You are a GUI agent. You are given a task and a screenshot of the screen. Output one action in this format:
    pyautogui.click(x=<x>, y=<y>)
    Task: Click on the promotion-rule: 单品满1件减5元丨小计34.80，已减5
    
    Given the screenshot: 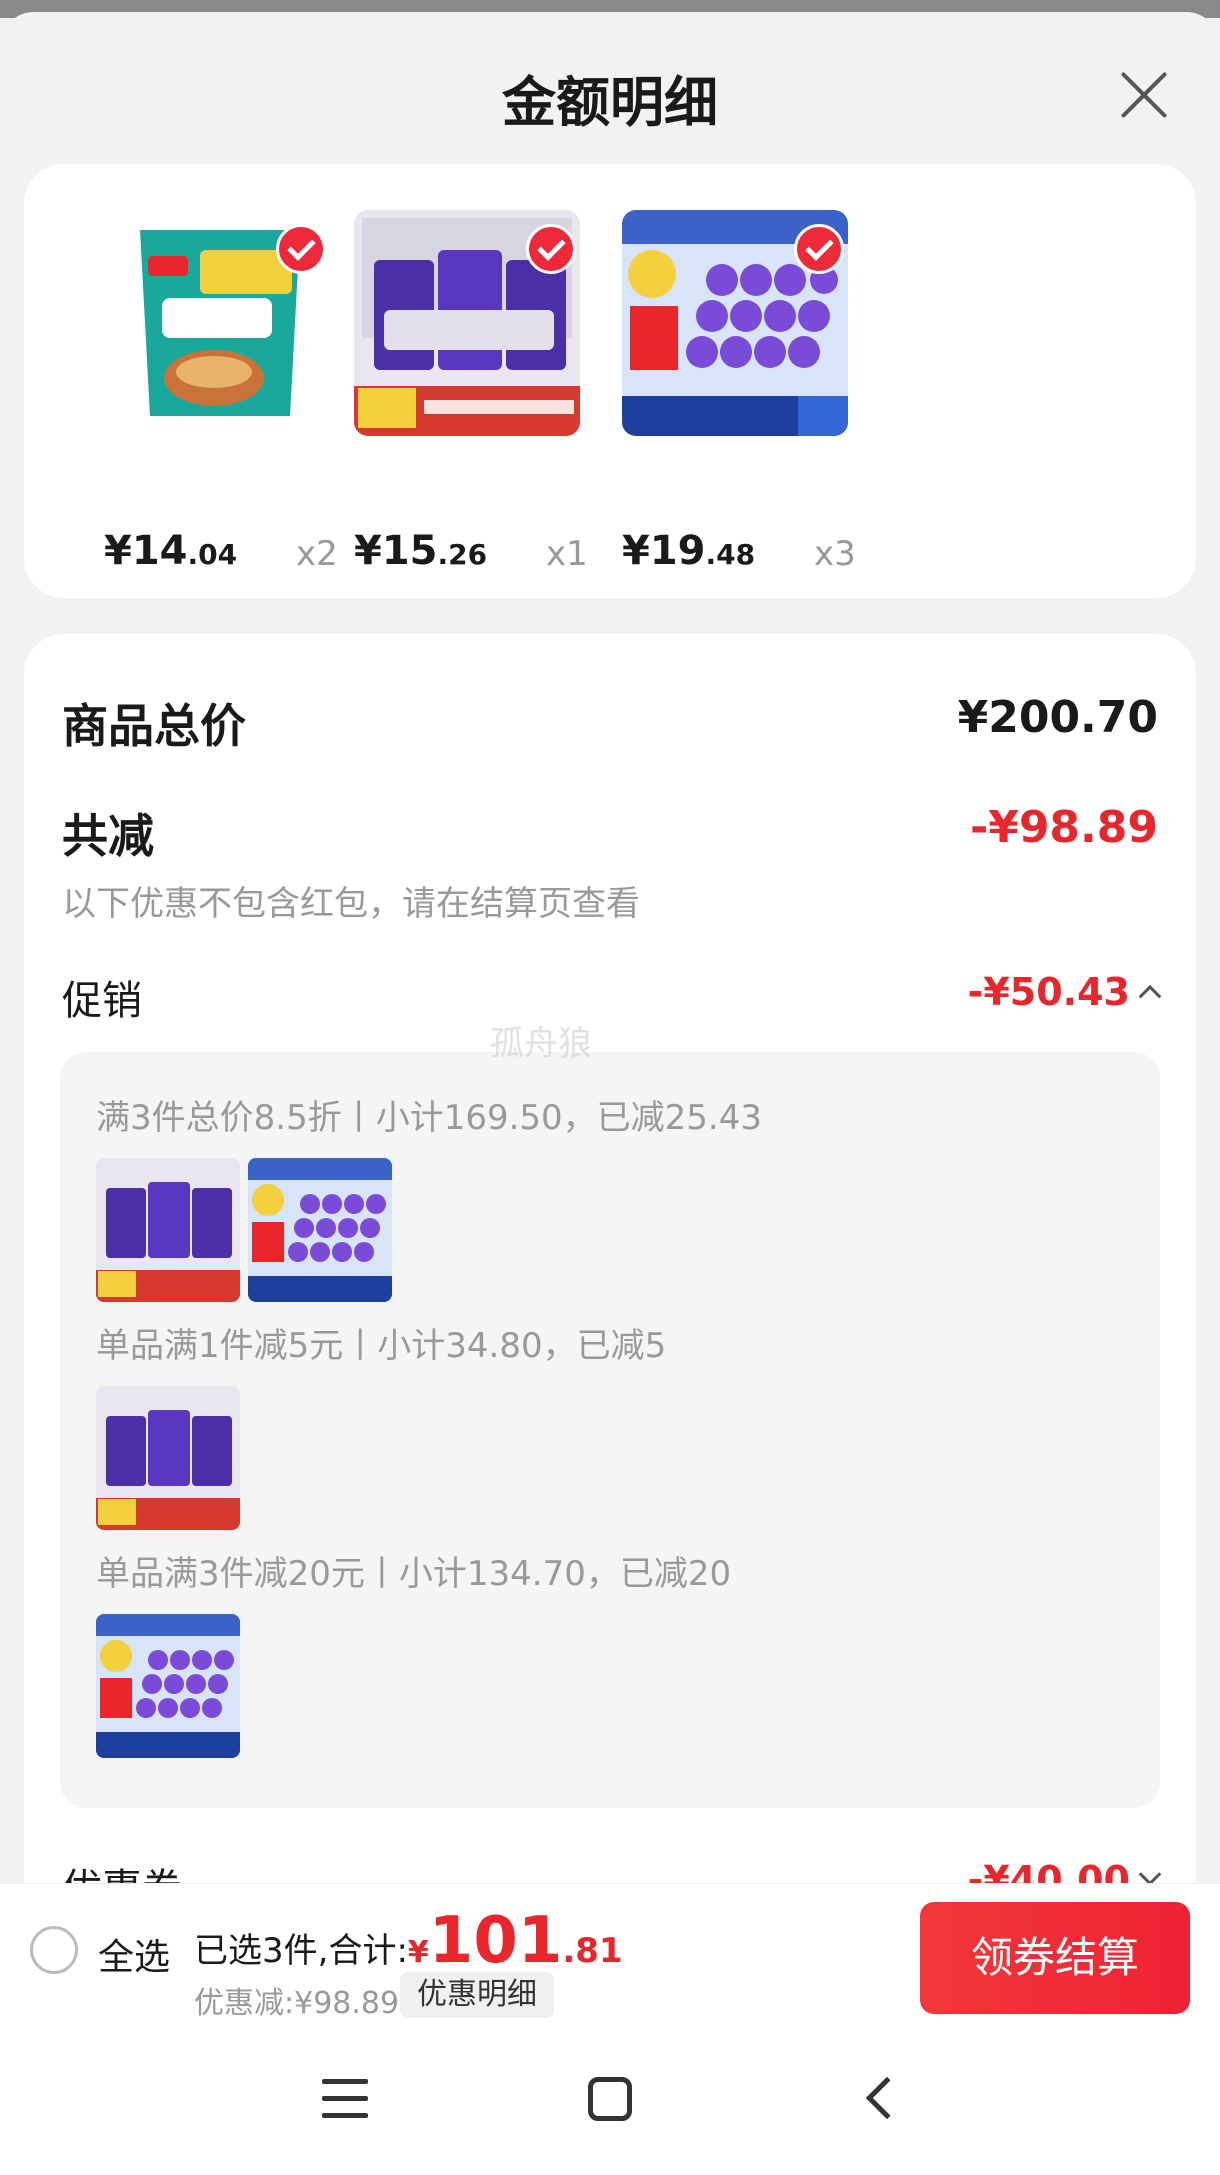 What is the action you would take?
    pyautogui.click(x=381, y=1346)
    